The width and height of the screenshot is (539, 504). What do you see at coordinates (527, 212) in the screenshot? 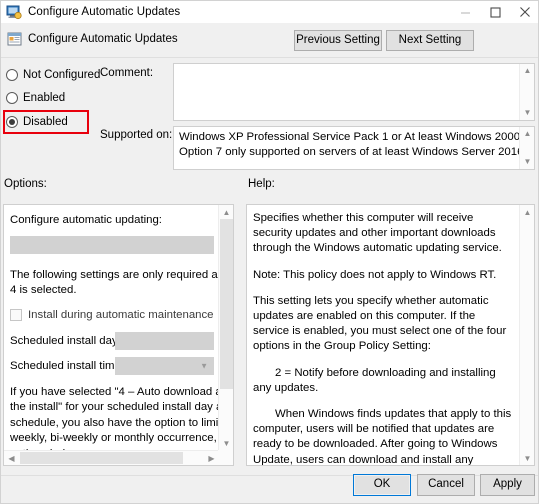
I see `help-scroll-up-icon: ▲` at bounding box center [527, 212].